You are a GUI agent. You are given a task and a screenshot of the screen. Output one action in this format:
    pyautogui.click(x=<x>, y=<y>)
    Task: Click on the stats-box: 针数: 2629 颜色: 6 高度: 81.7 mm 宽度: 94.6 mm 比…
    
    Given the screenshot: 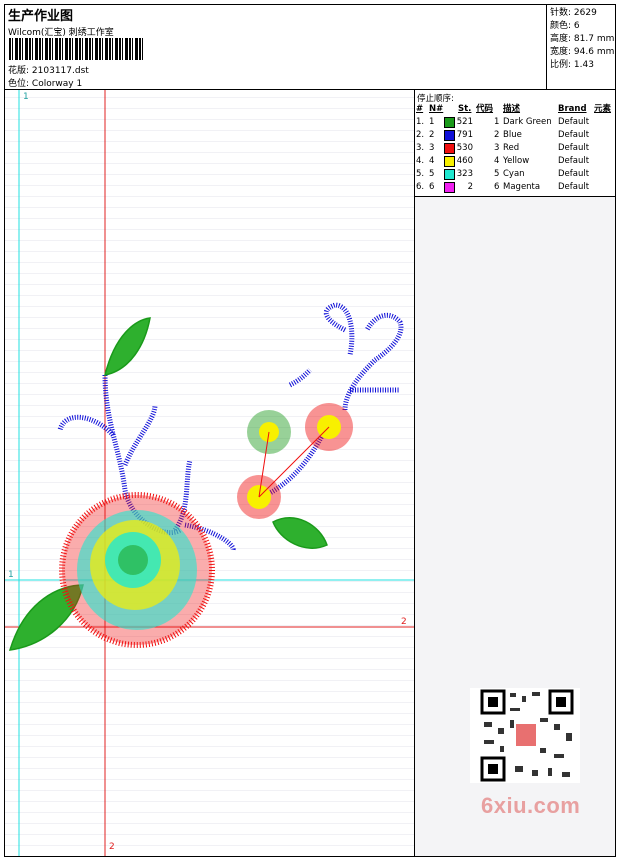 What is the action you would take?
    pyautogui.click(x=580, y=47)
    